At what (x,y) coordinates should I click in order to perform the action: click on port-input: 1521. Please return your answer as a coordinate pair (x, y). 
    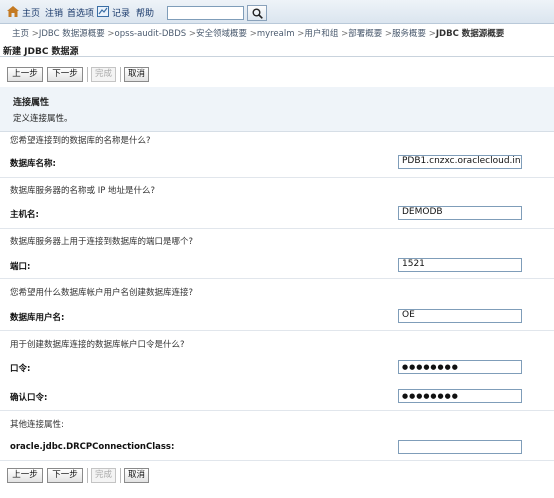
    Looking at the image, I should click on (460, 265).